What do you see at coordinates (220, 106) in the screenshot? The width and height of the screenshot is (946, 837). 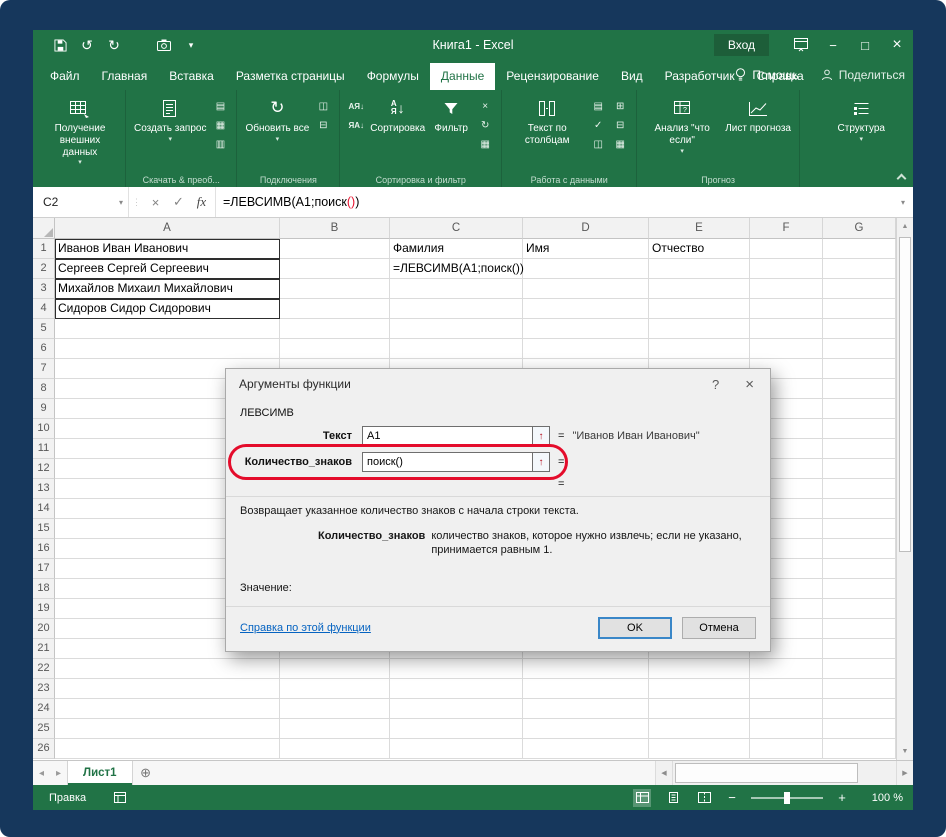 I see `show-queries-button: ▤` at bounding box center [220, 106].